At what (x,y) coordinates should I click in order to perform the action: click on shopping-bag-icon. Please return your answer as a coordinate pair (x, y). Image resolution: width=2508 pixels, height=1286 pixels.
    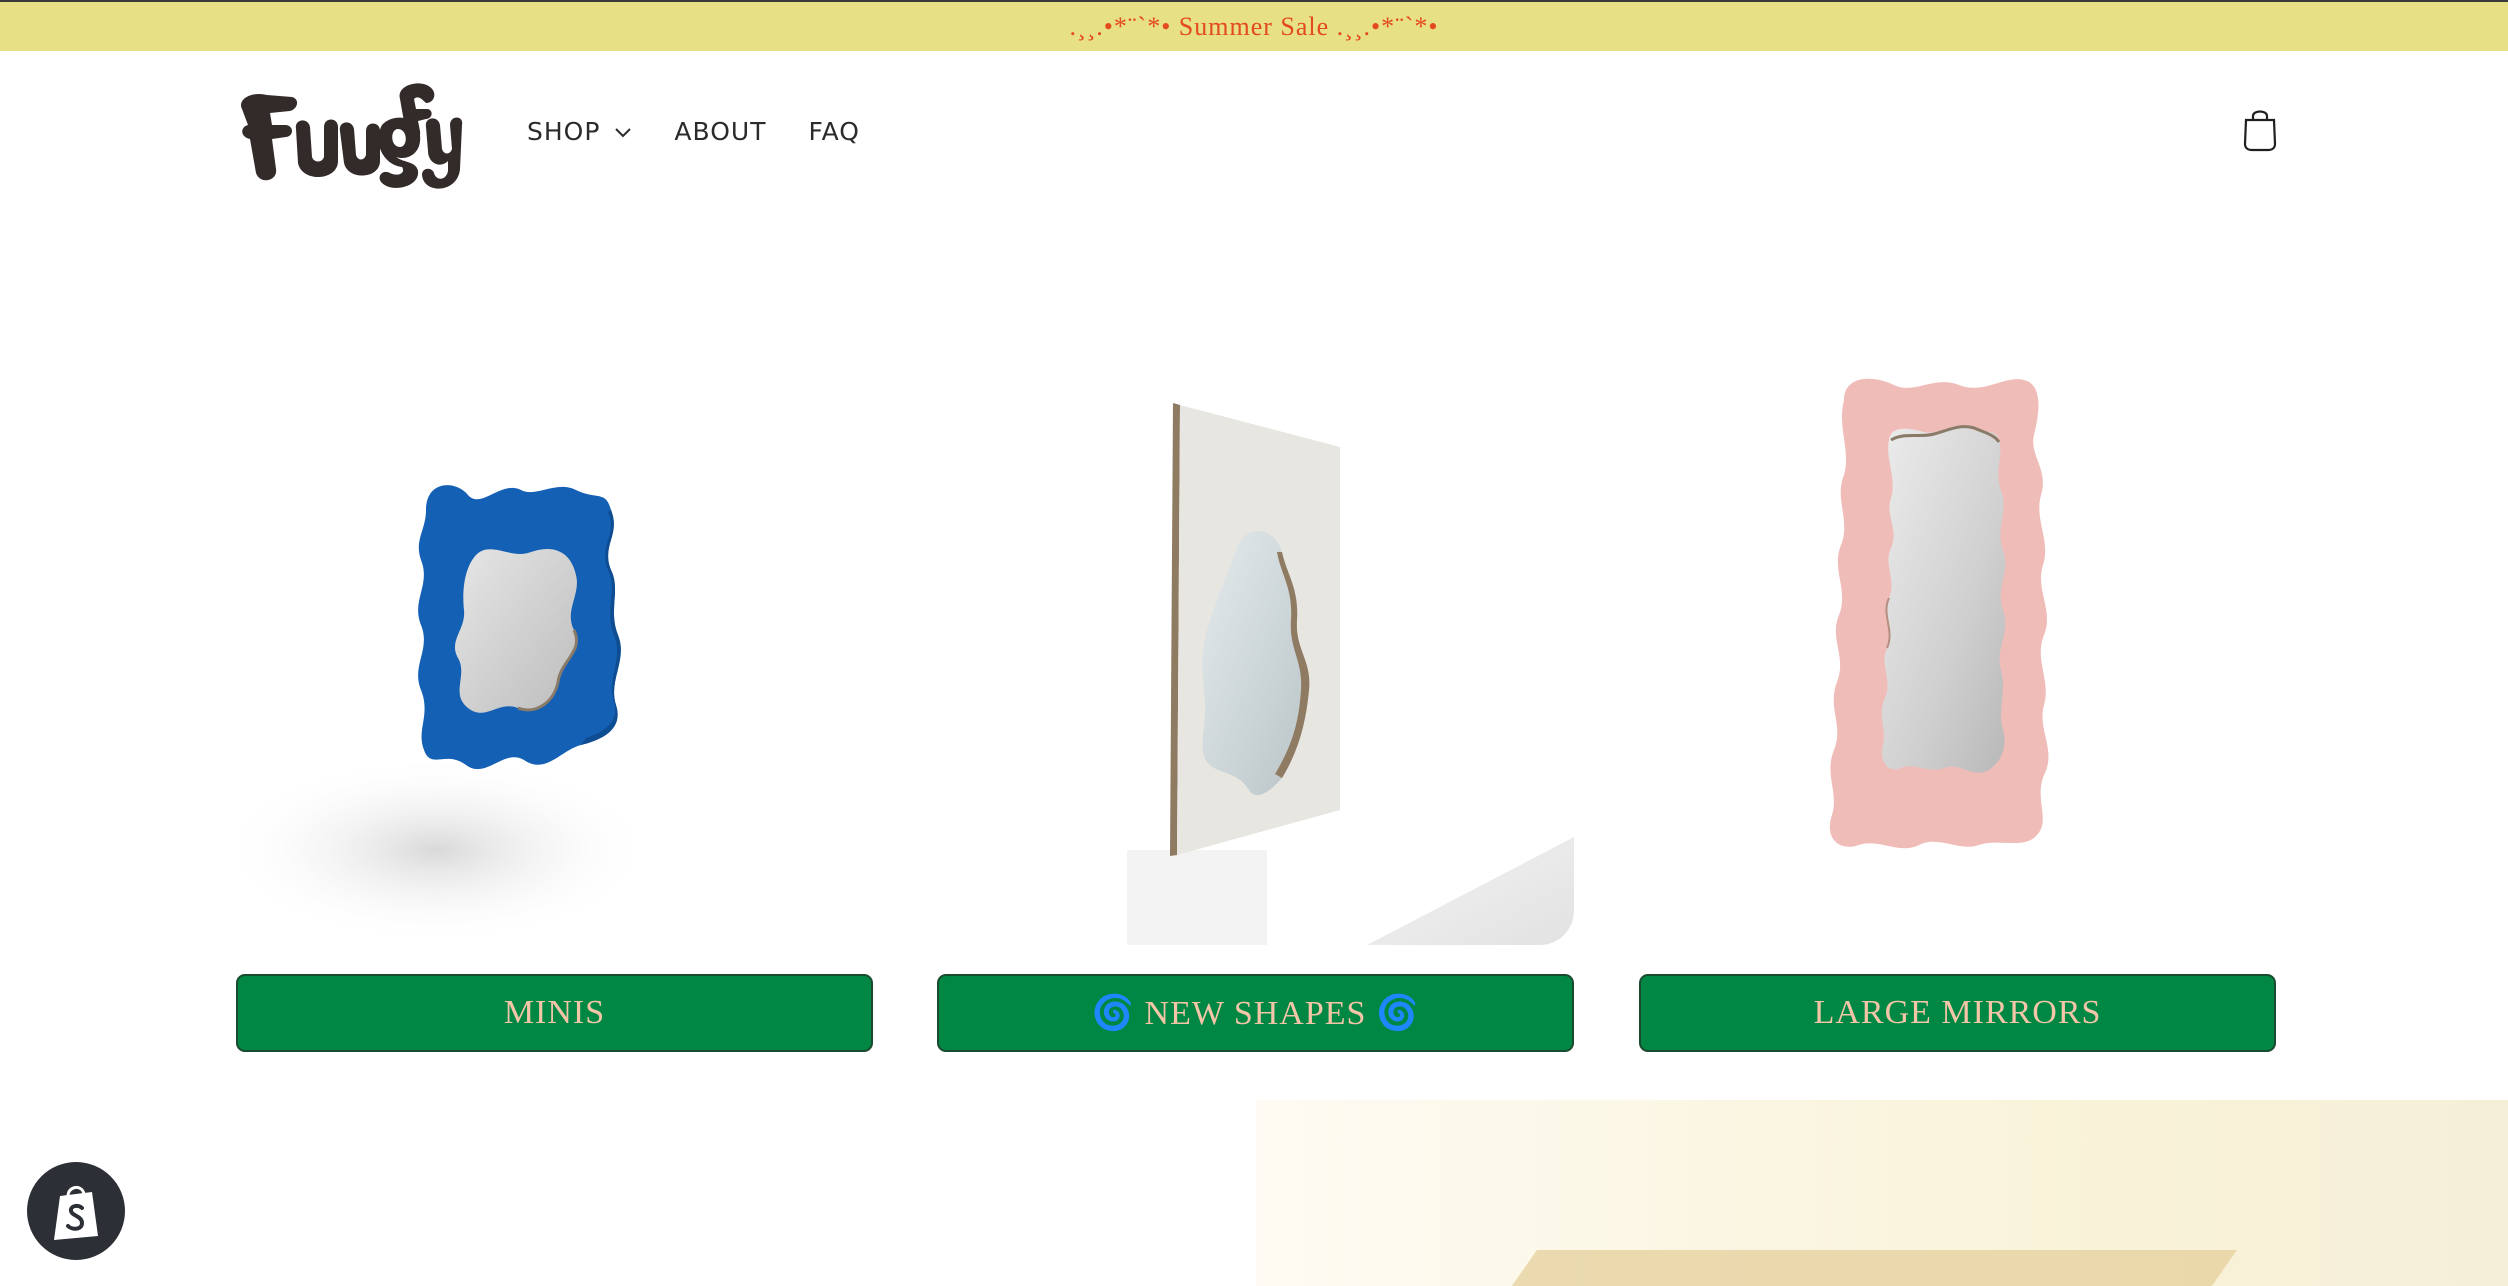
    Looking at the image, I should click on (2260, 131).